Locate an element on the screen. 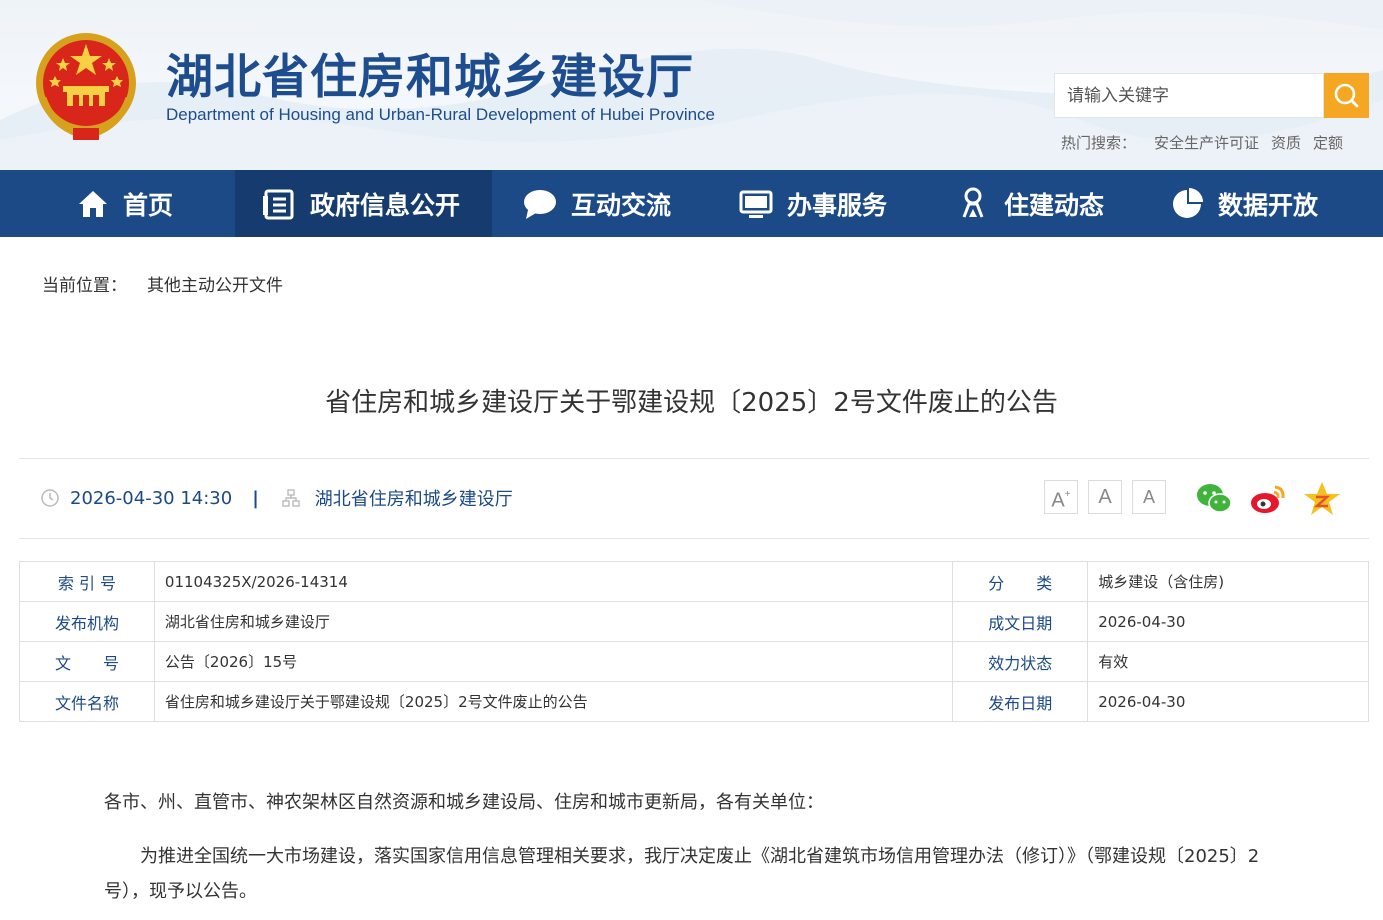 The width and height of the screenshot is (1383, 920). nav-label: 首页 is located at coordinates (148, 205).